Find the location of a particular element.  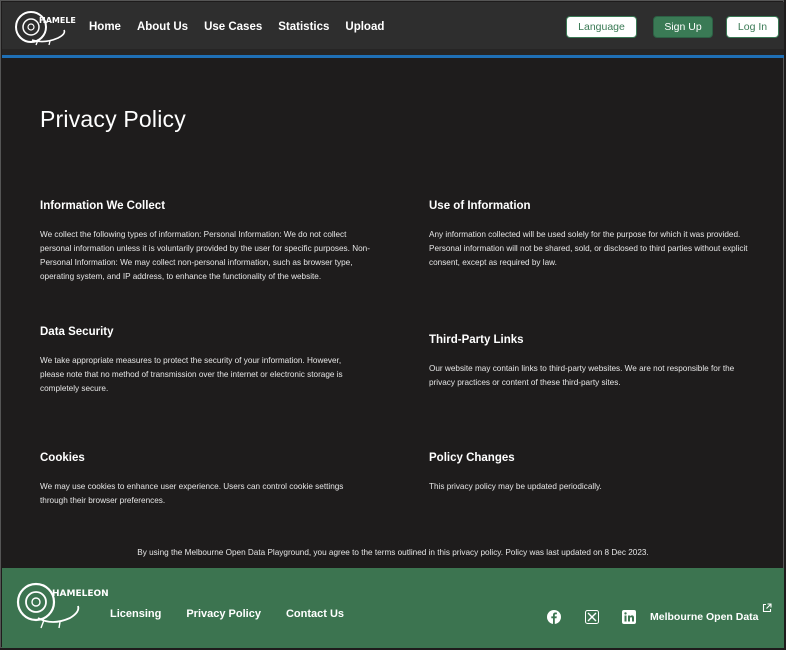

log-in-button: Log In is located at coordinates (752, 27).